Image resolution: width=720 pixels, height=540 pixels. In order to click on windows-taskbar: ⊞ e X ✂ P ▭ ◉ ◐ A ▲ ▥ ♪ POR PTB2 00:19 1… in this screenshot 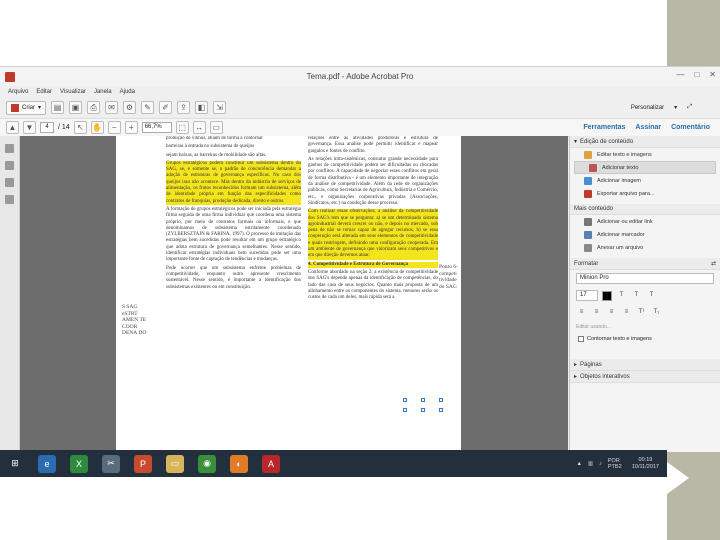, I will do `click(333, 463)`.